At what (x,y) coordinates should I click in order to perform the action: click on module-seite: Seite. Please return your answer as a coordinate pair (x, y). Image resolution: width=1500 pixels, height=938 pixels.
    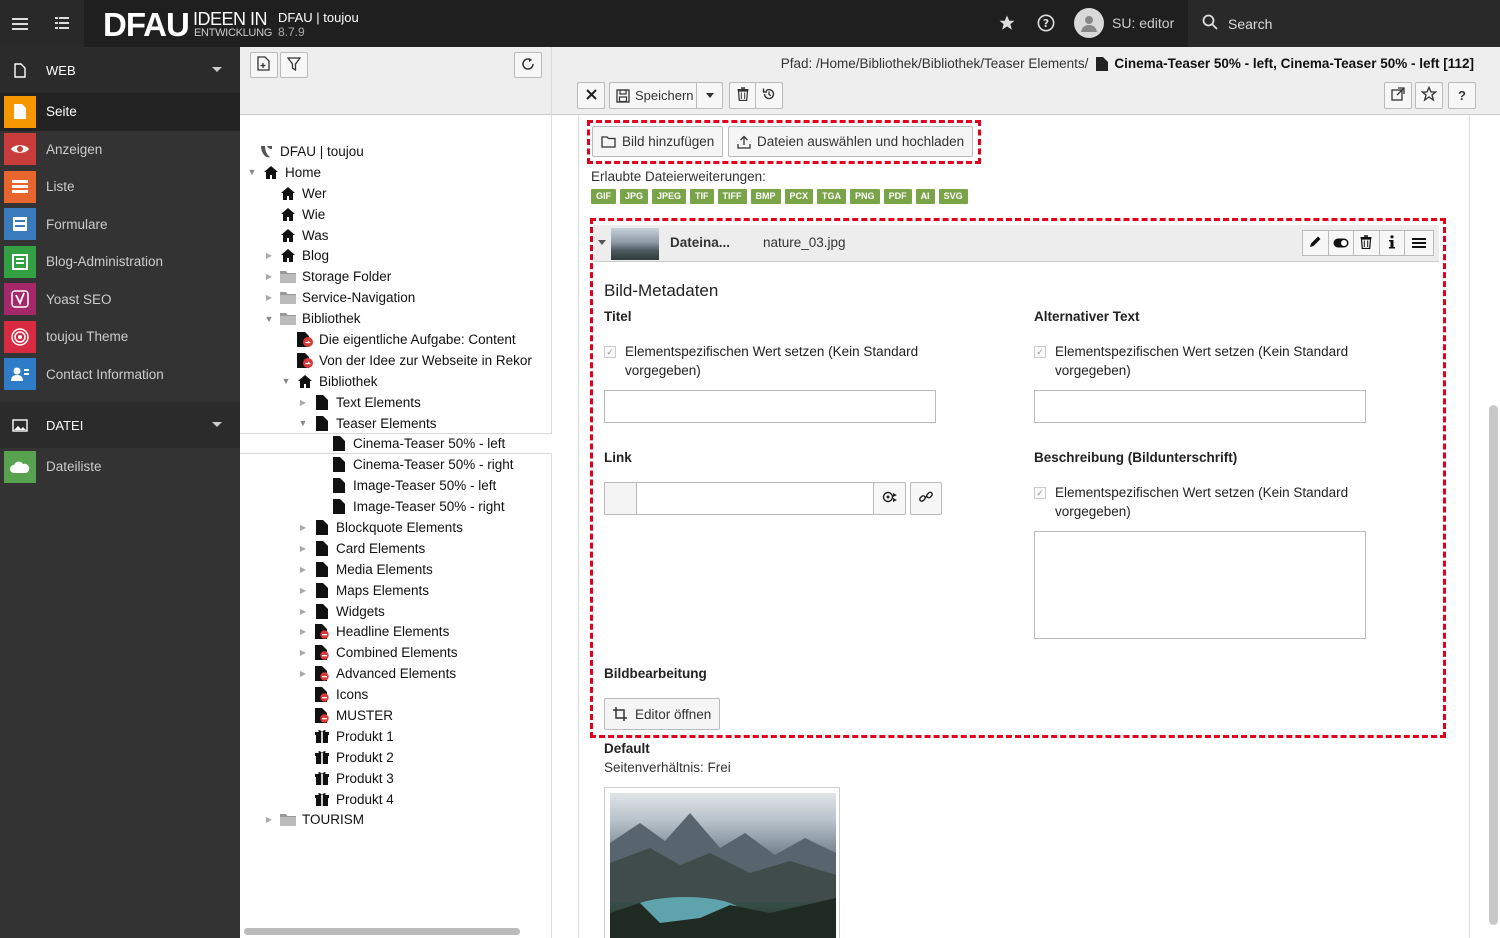
    Looking at the image, I should click on (120, 112).